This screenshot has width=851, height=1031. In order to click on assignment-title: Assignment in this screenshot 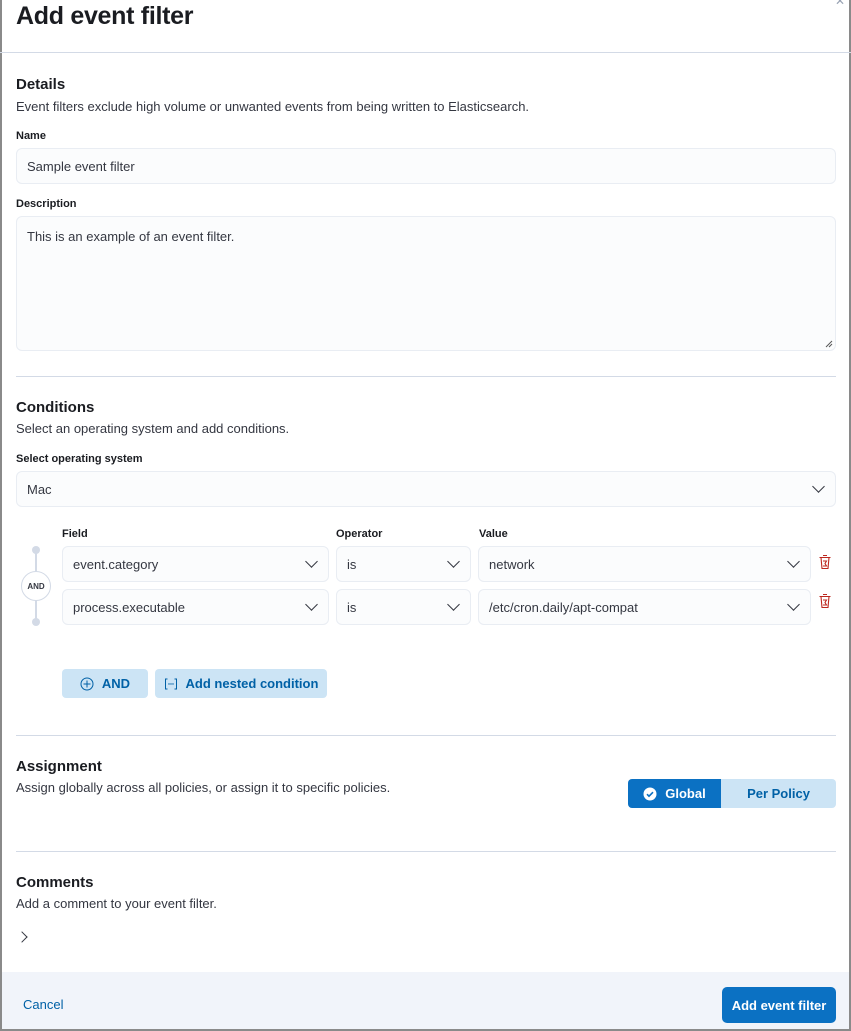, I will do `click(59, 766)`.